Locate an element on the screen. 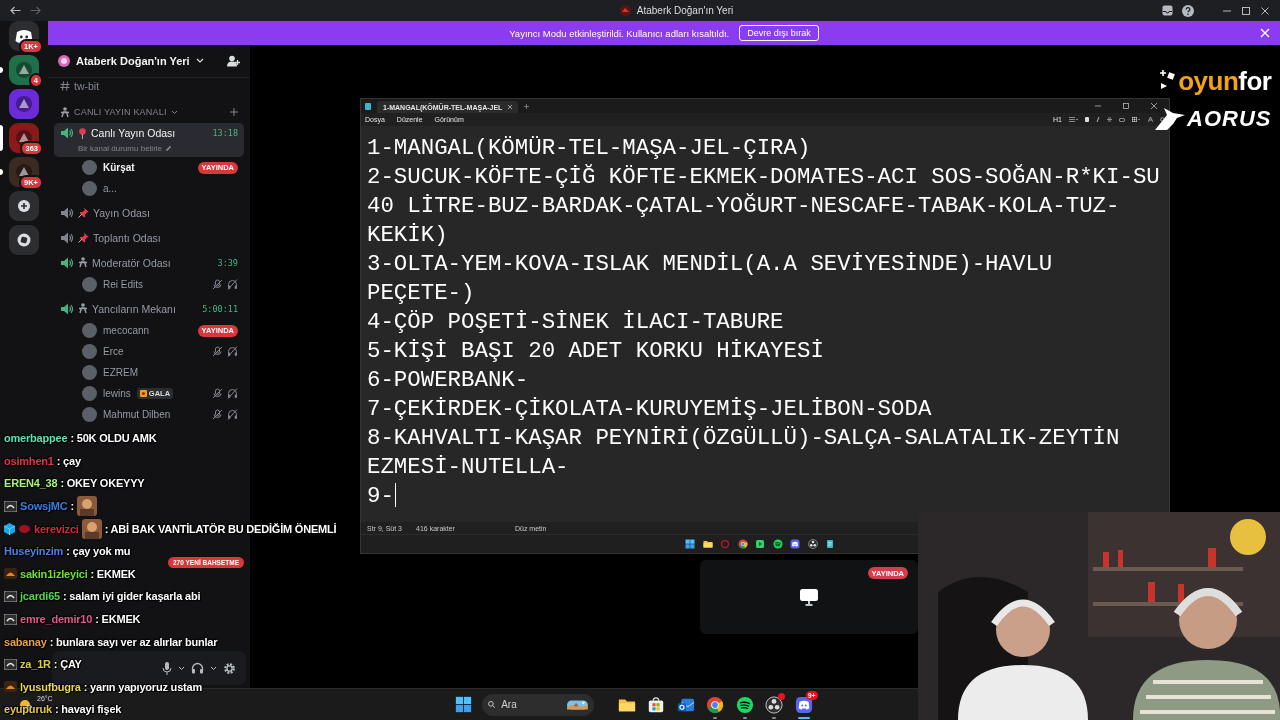 The height and width of the screenshot is (720, 1280). user-name: Rei Edits is located at coordinates (123, 284).